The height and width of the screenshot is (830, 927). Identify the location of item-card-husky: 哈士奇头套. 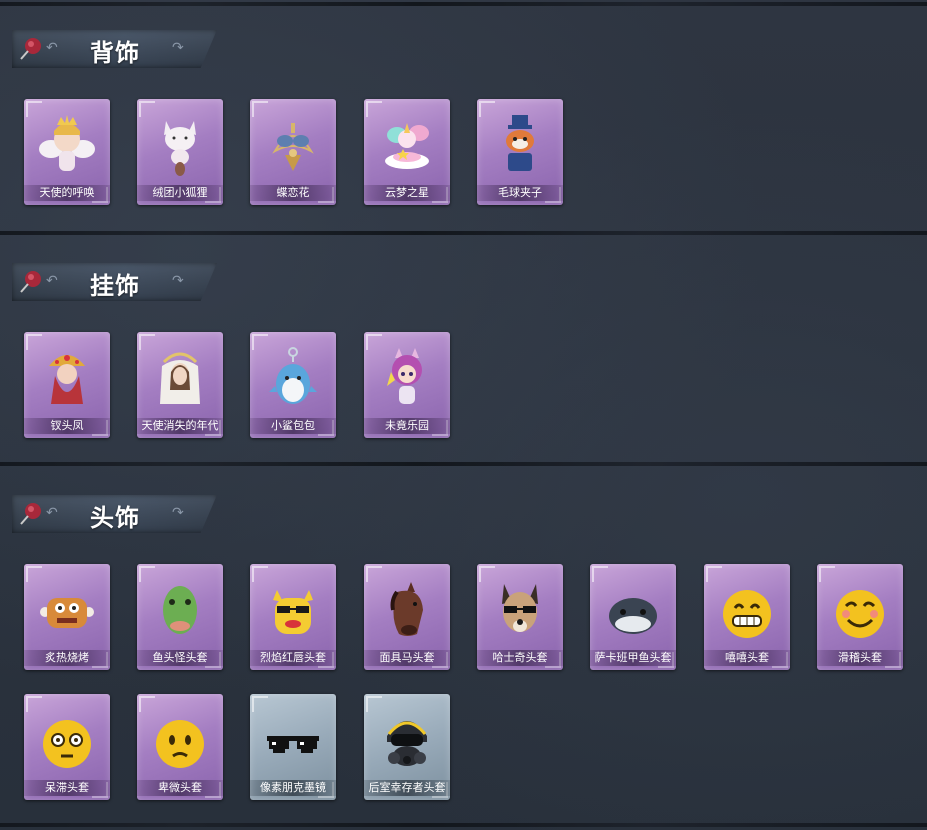
(520, 617).